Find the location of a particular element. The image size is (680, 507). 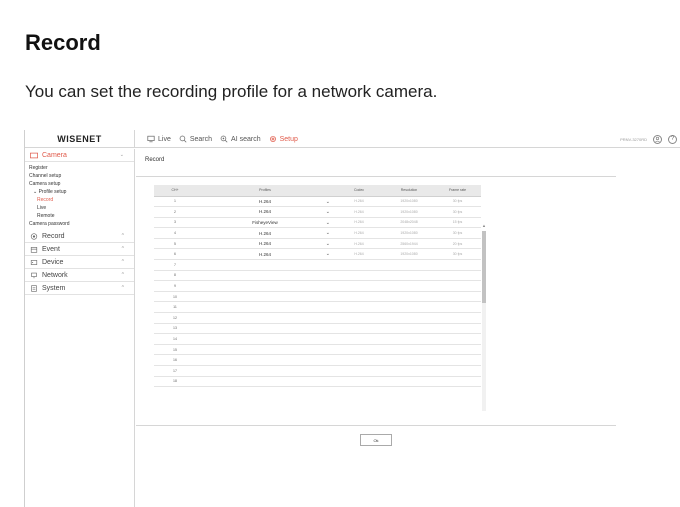

sidebar-item-register: Register is located at coordinates (79, 168).